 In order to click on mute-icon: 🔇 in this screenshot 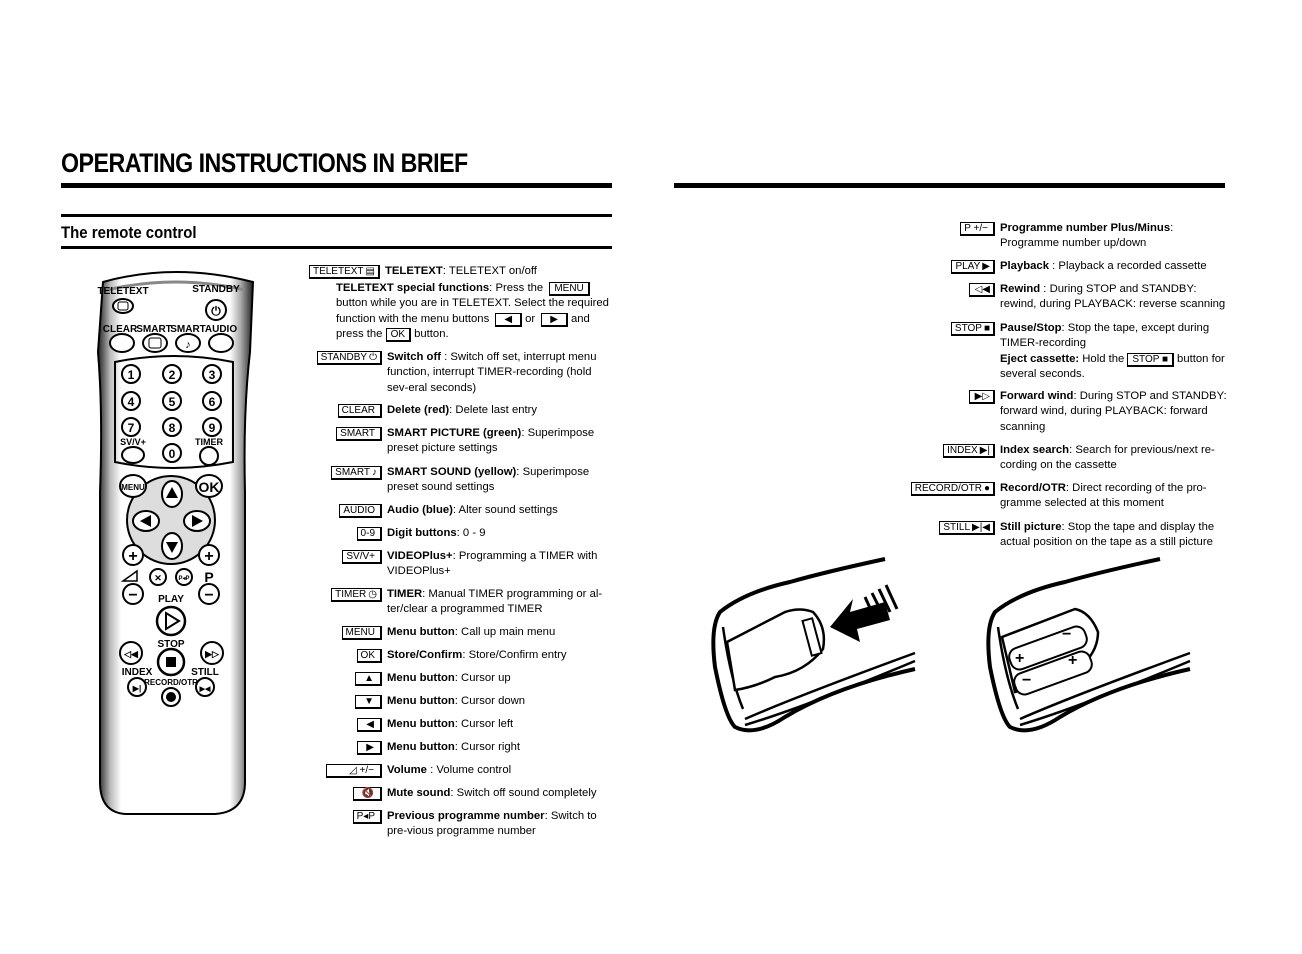, I will do `click(367, 793)`.